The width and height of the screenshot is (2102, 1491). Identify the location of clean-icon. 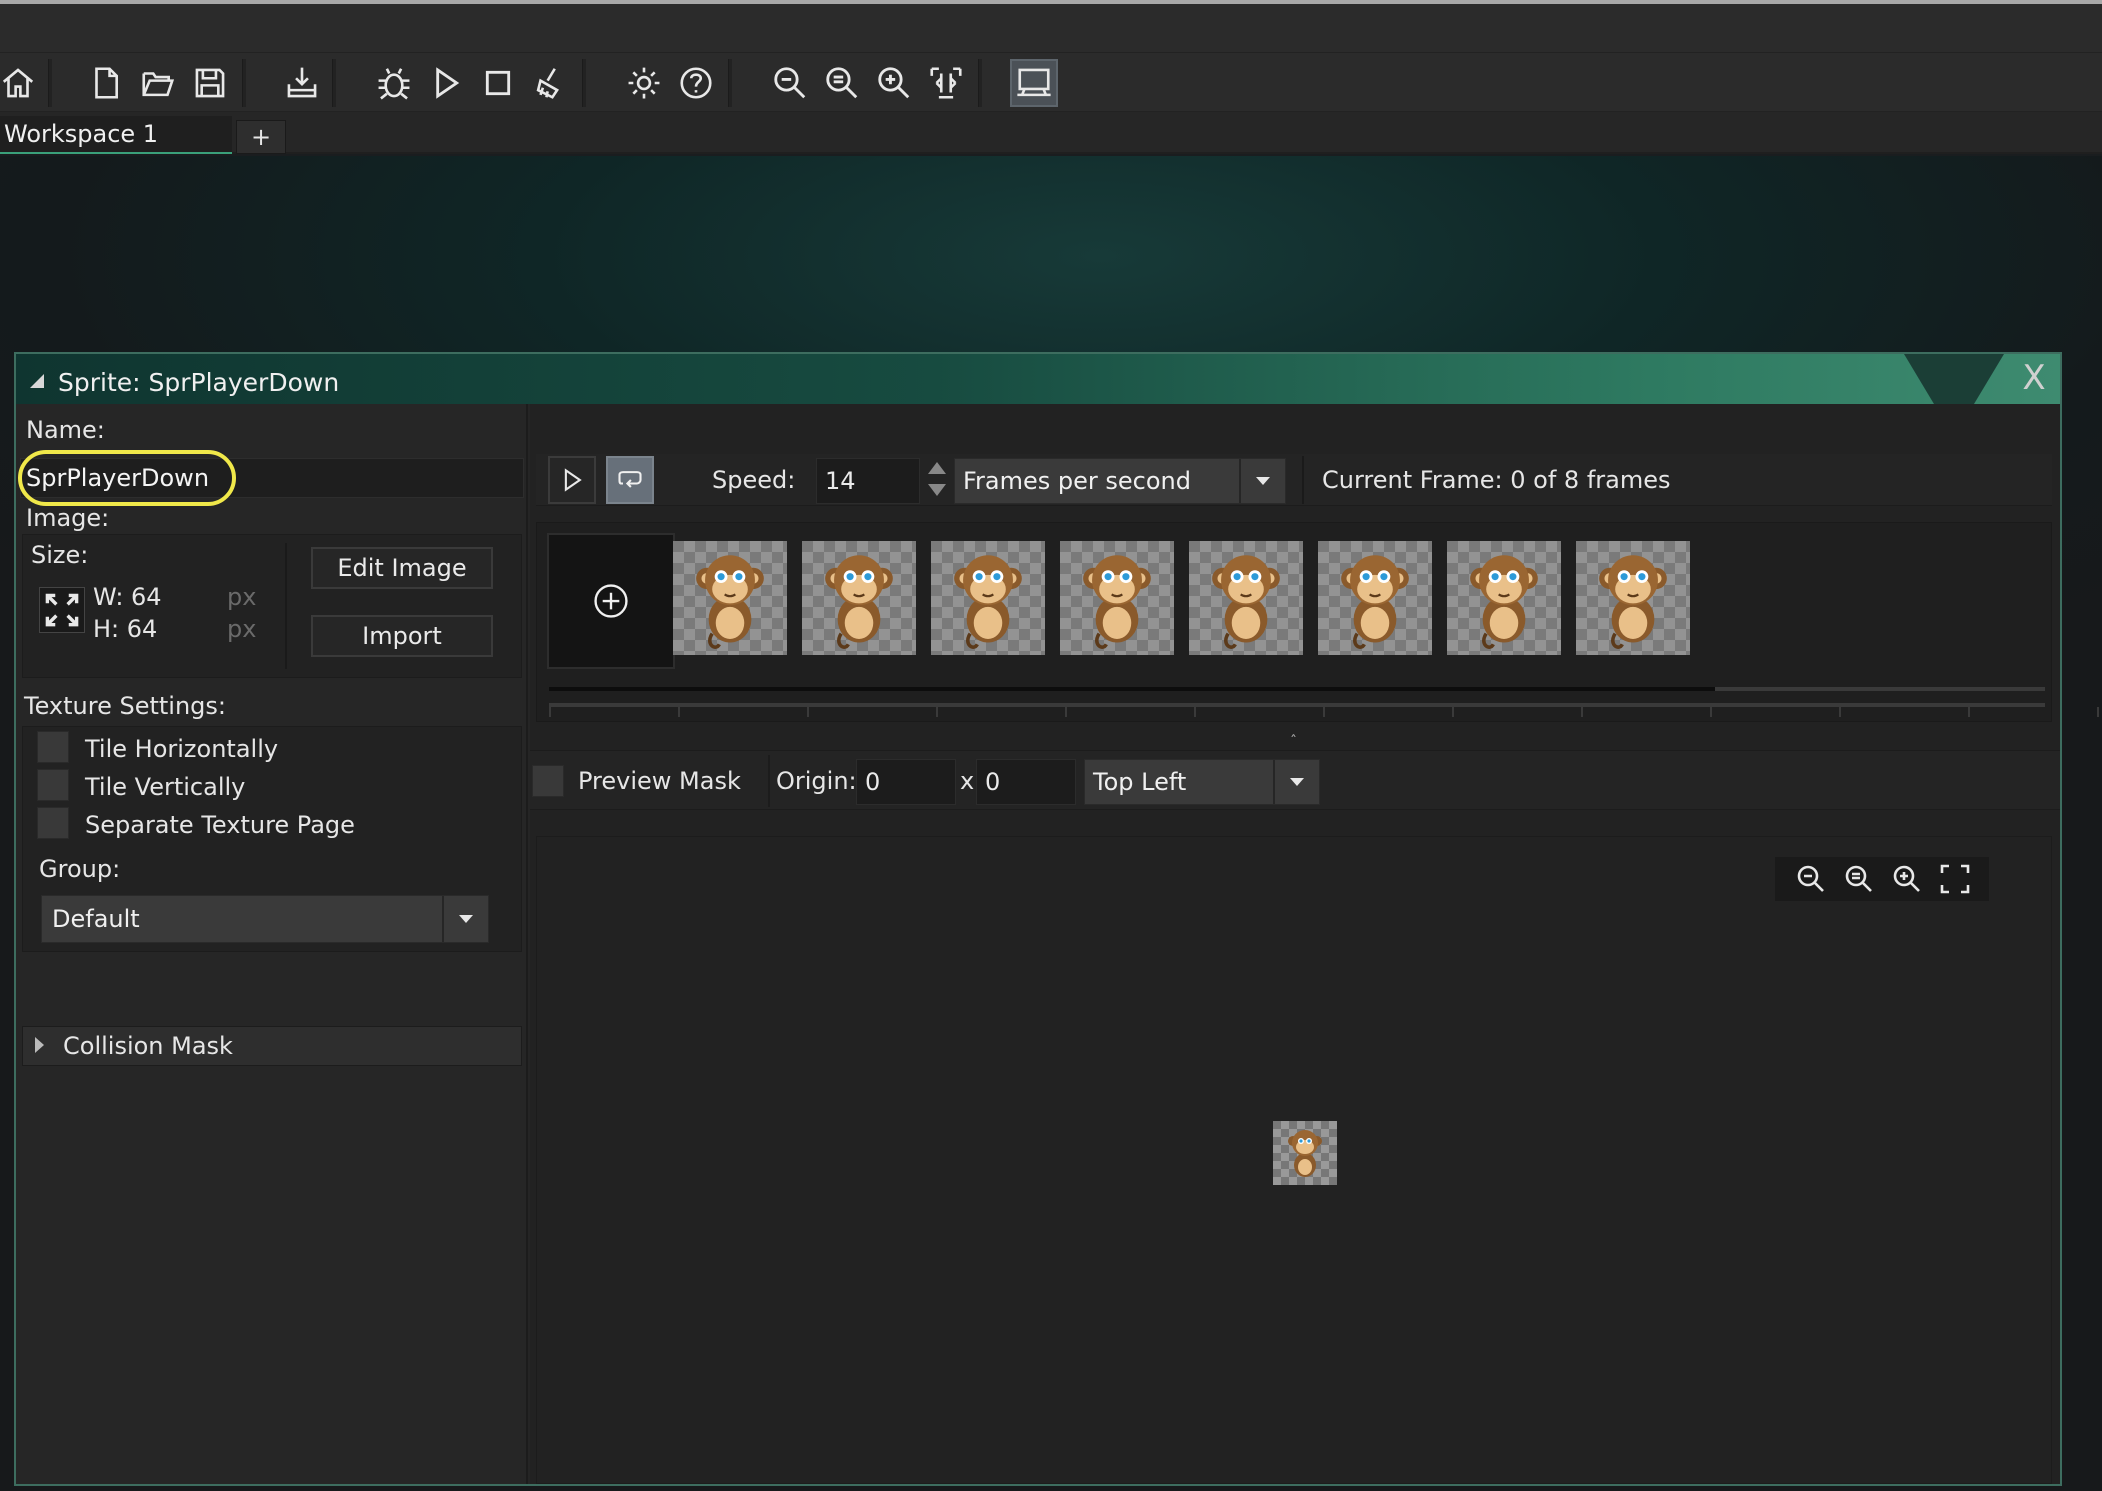
(550, 83).